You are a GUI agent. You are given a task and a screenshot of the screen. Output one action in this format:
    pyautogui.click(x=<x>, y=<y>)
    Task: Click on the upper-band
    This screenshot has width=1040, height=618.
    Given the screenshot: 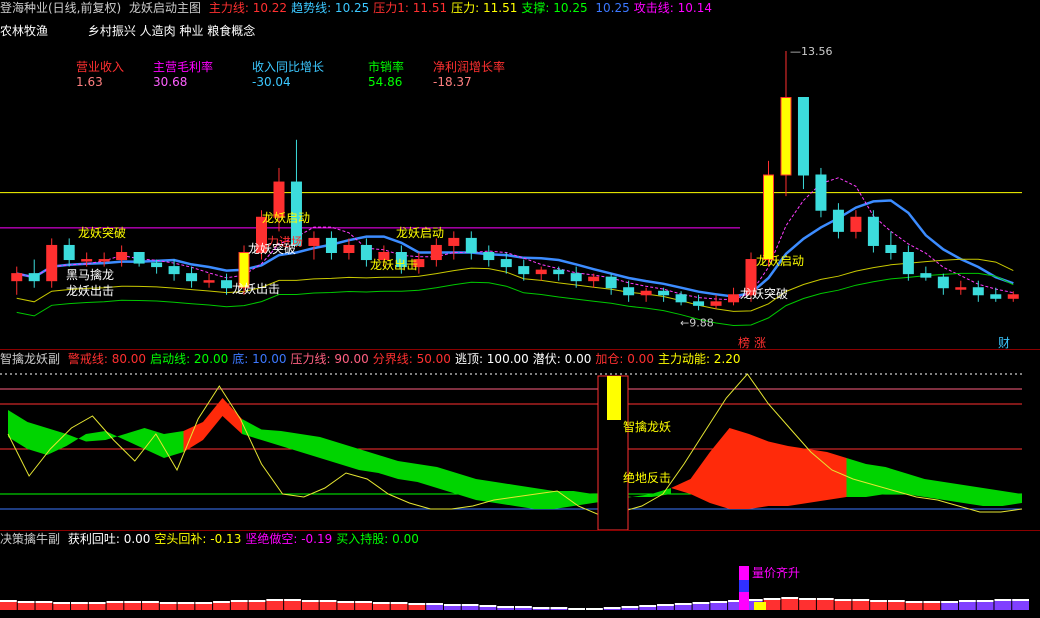 What is the action you would take?
    pyautogui.click(x=515, y=285)
    